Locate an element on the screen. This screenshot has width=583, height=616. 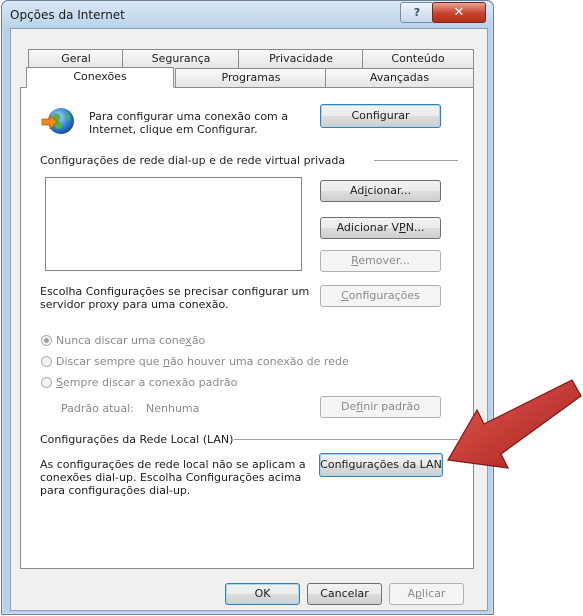
current-default-label: Padrão atual: is located at coordinates (97, 408).